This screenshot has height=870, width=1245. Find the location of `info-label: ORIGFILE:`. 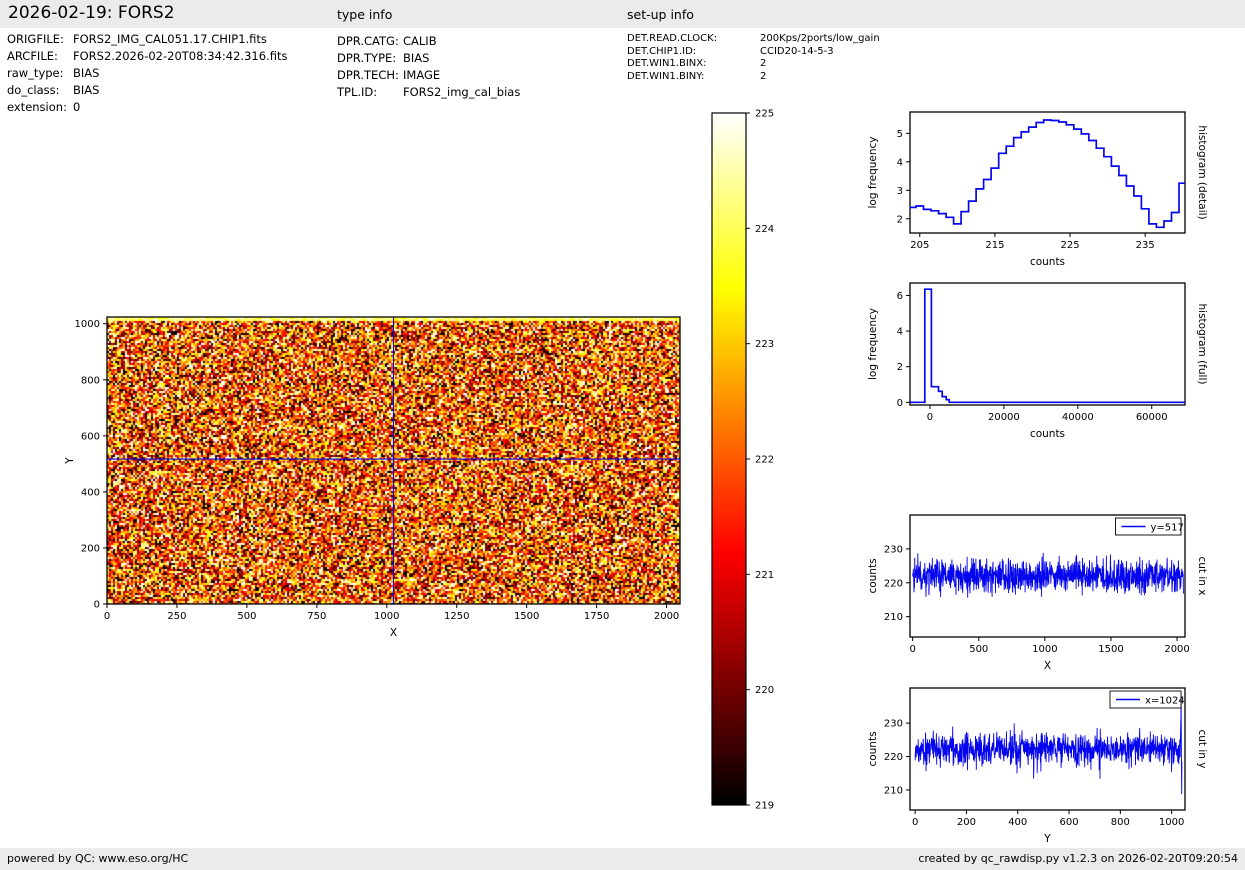

info-label: ORIGFILE: is located at coordinates (35, 39).